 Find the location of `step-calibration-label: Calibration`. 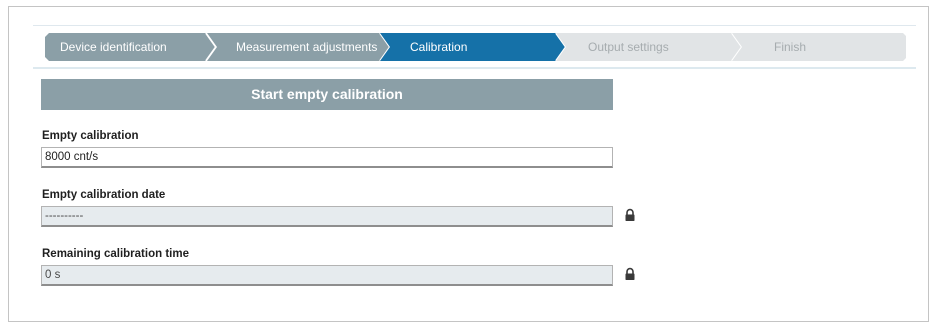

step-calibration-label: Calibration is located at coordinates (439, 47).